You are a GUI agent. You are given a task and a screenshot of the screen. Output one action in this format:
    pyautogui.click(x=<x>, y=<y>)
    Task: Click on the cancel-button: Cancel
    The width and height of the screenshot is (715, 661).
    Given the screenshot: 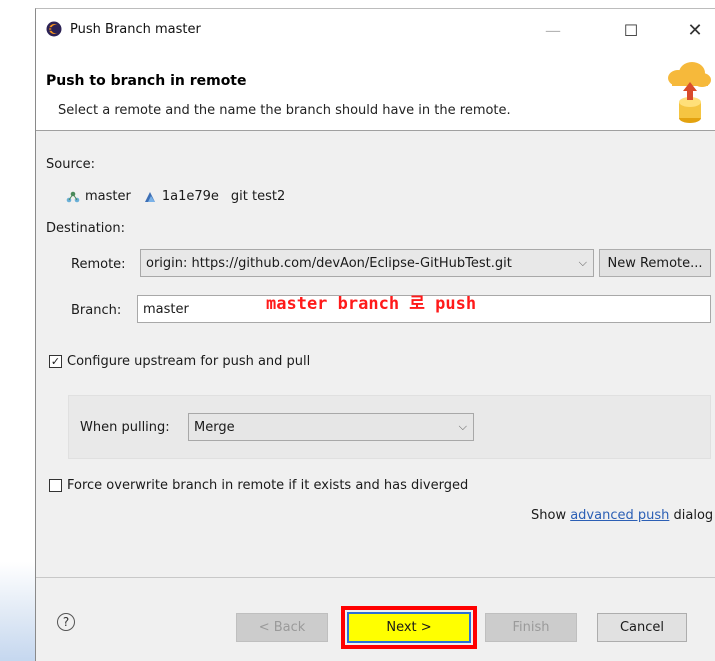 What is the action you would take?
    pyautogui.click(x=642, y=627)
    